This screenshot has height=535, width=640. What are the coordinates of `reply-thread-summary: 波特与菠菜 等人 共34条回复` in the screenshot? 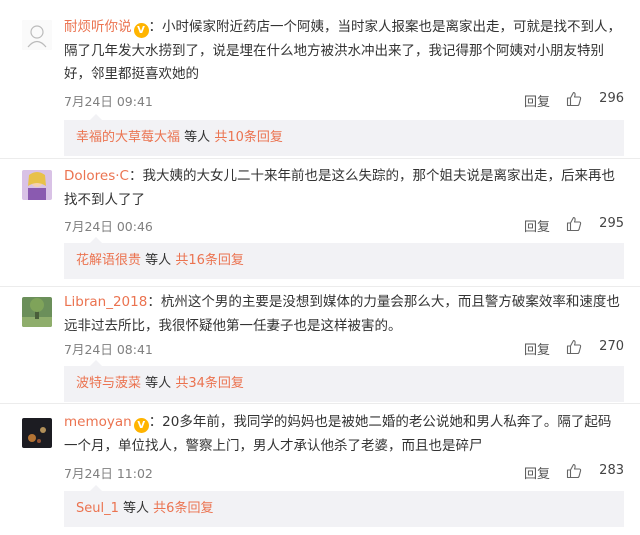 It's located at (344, 381).